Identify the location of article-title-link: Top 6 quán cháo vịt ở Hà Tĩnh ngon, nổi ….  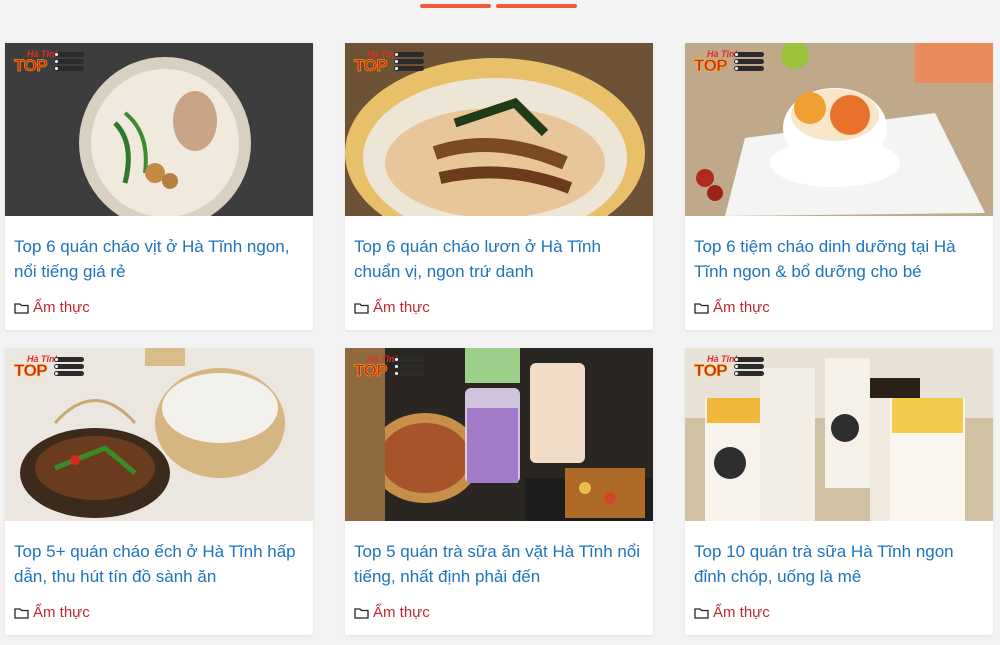
(159, 259).